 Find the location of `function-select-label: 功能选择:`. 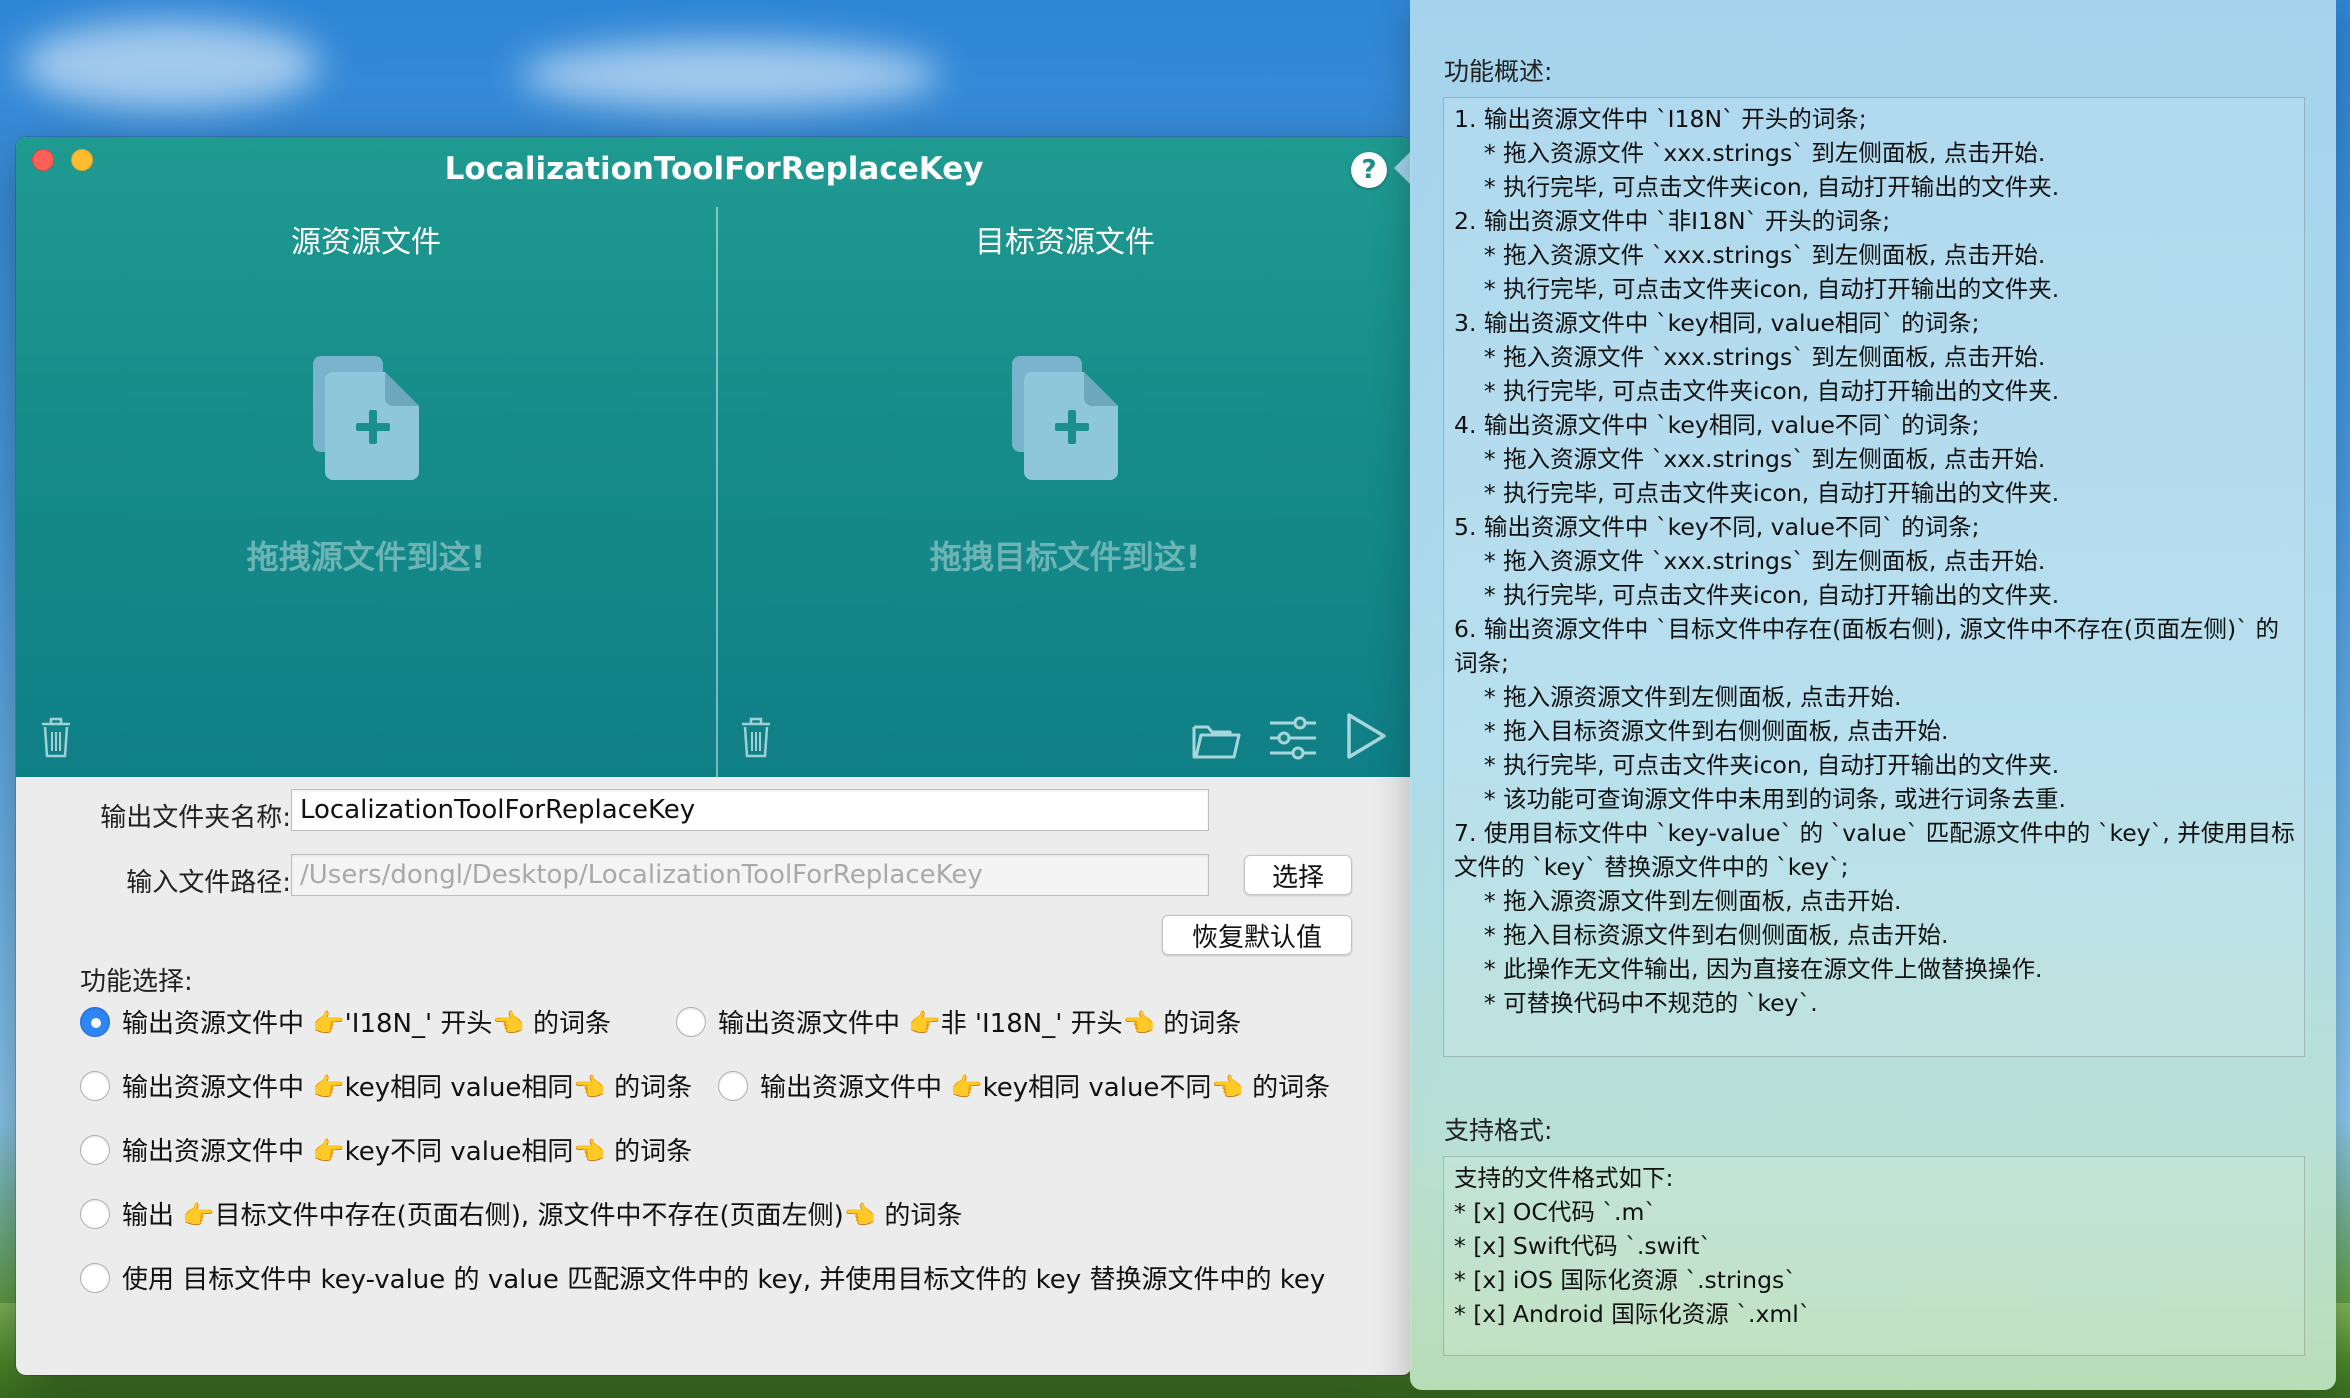

function-select-label: 功能选择: is located at coordinates (136, 982).